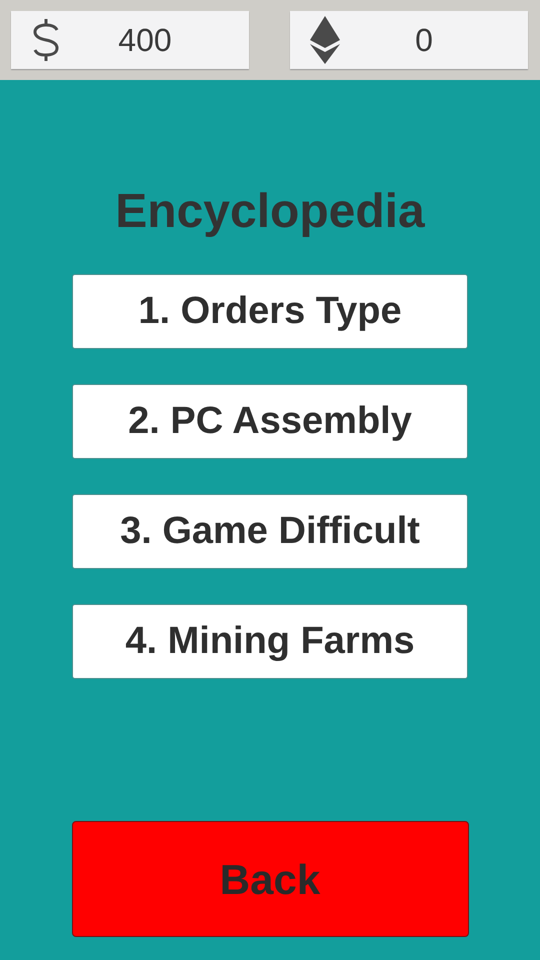 The height and width of the screenshot is (960, 540). What do you see at coordinates (270, 212) in the screenshot?
I see `screen-title: Encyclopedia` at bounding box center [270, 212].